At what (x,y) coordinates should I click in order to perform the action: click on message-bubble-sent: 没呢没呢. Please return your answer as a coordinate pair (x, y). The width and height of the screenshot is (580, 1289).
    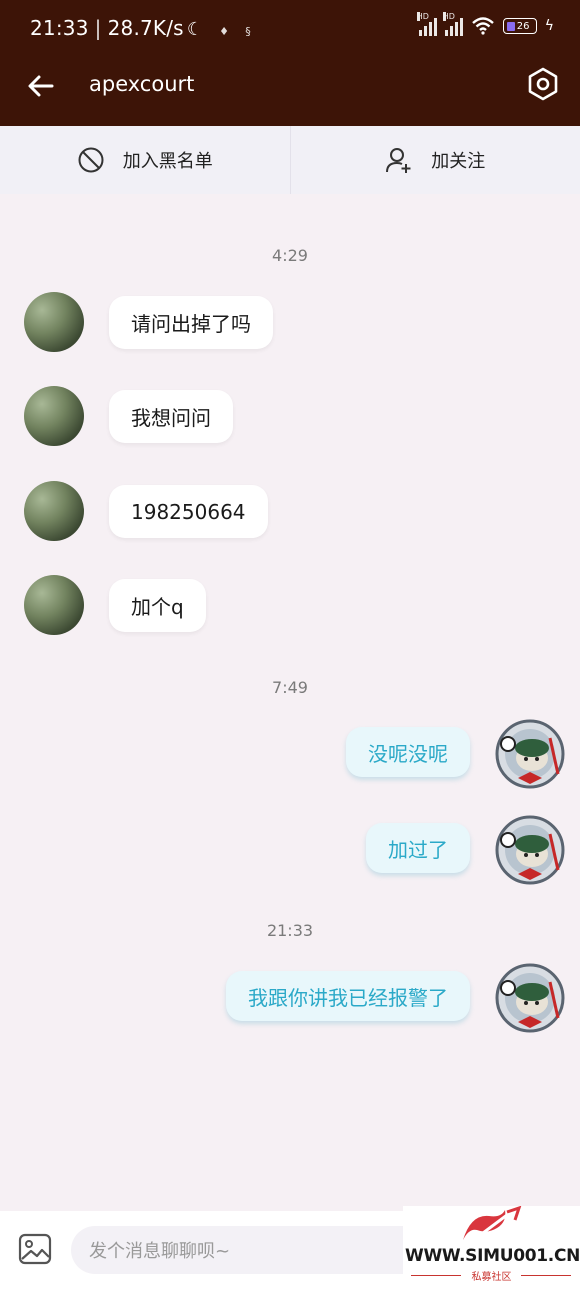
    Looking at the image, I should click on (408, 752).